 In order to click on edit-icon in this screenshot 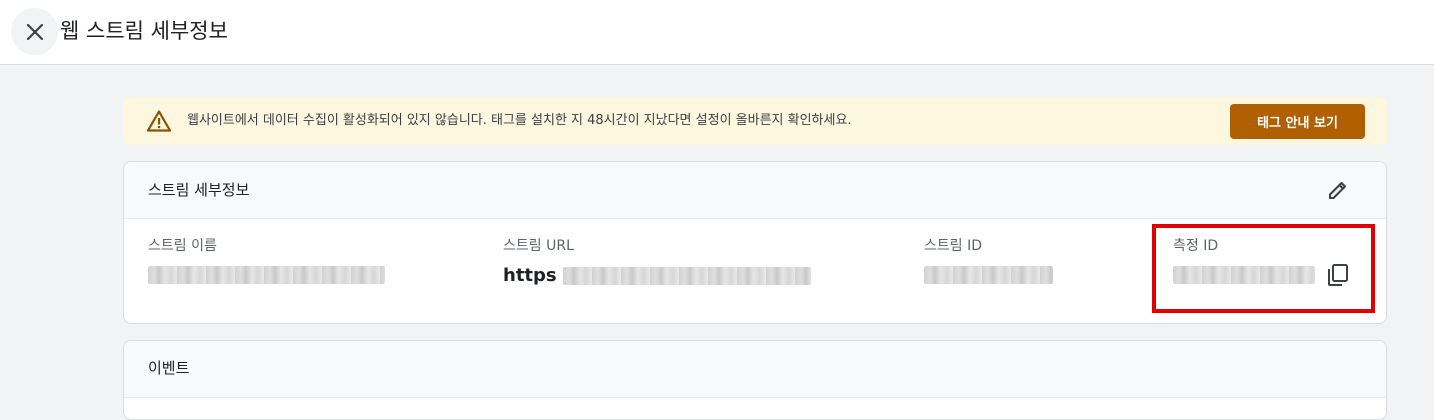, I will do `click(1338, 190)`.